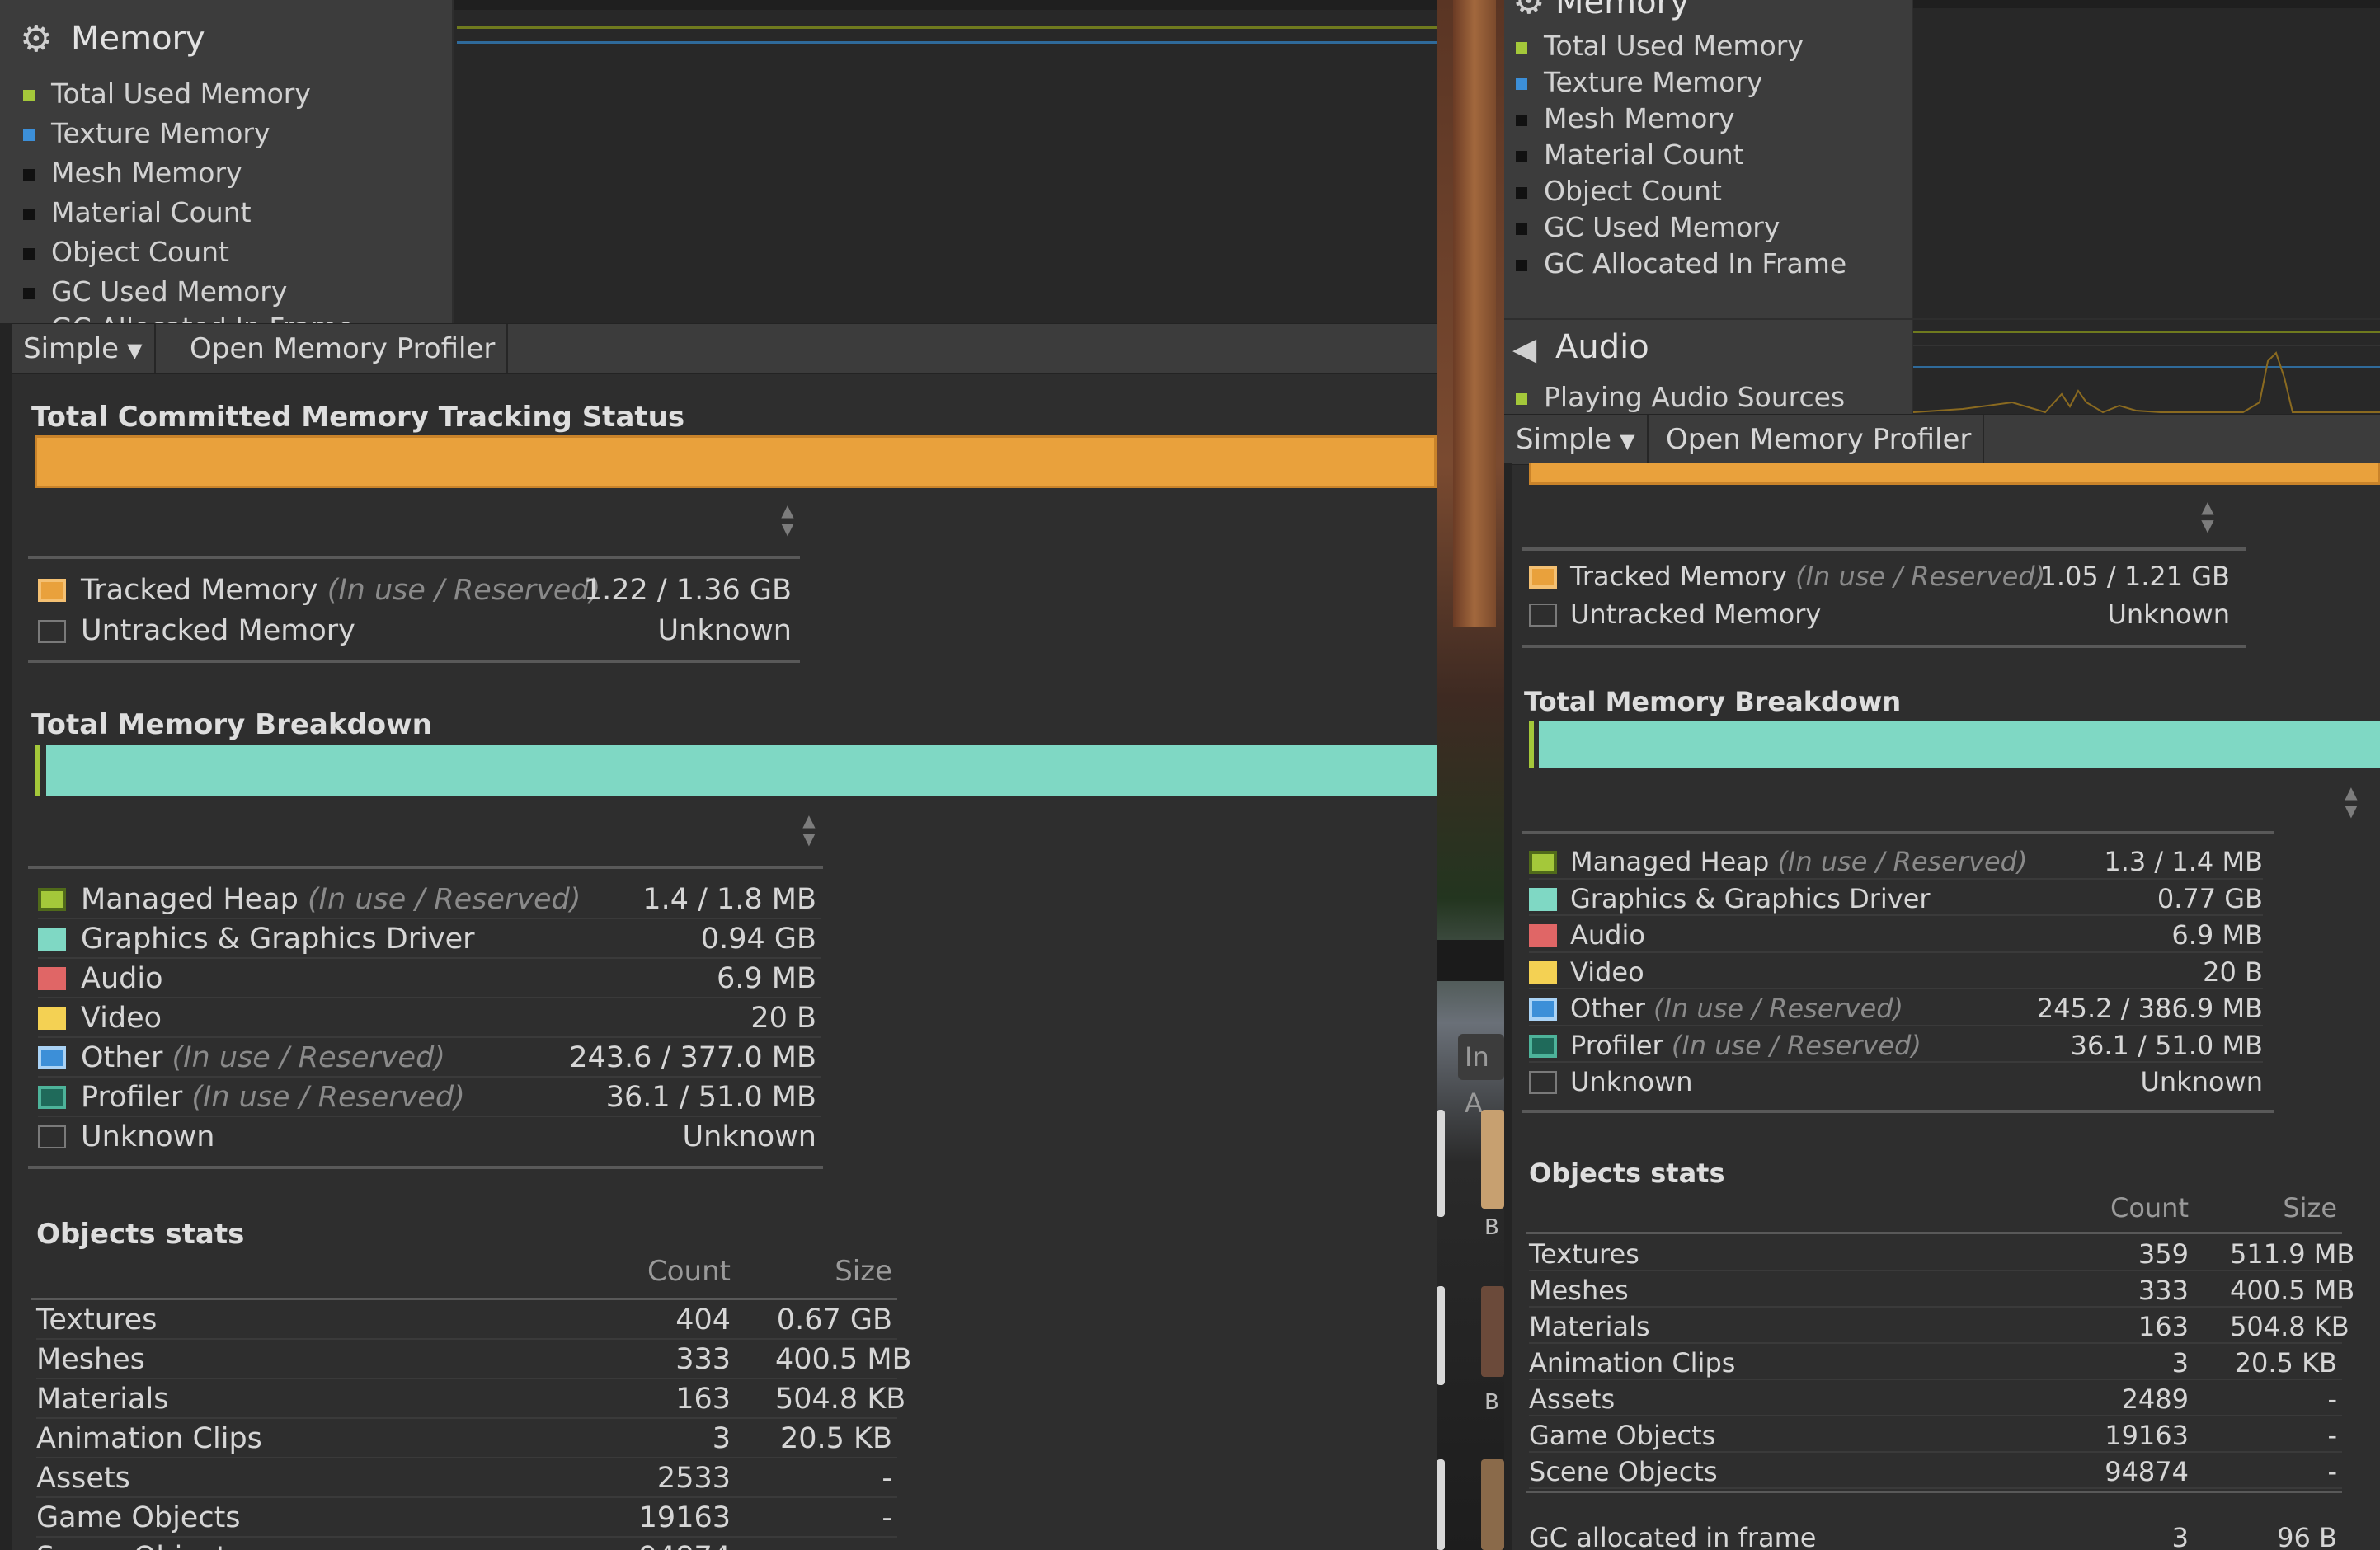 This screenshot has width=2380, height=1550. I want to click on object-name: Assets, so click(1572, 1399).